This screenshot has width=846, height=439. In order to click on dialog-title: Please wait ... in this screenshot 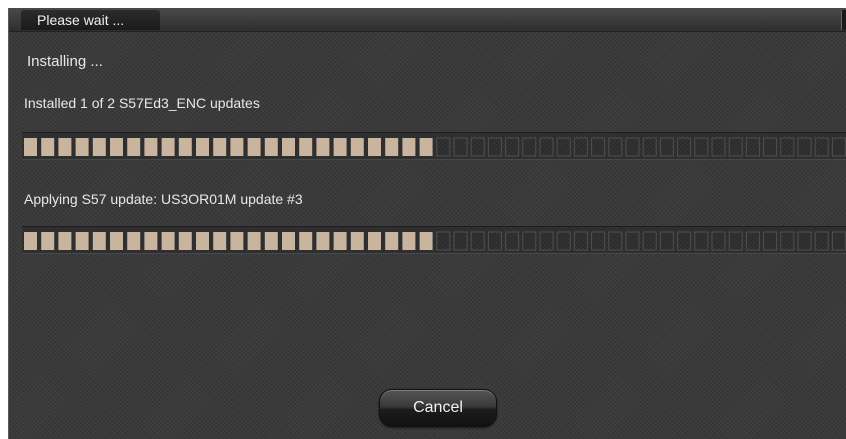, I will do `click(91, 20)`.